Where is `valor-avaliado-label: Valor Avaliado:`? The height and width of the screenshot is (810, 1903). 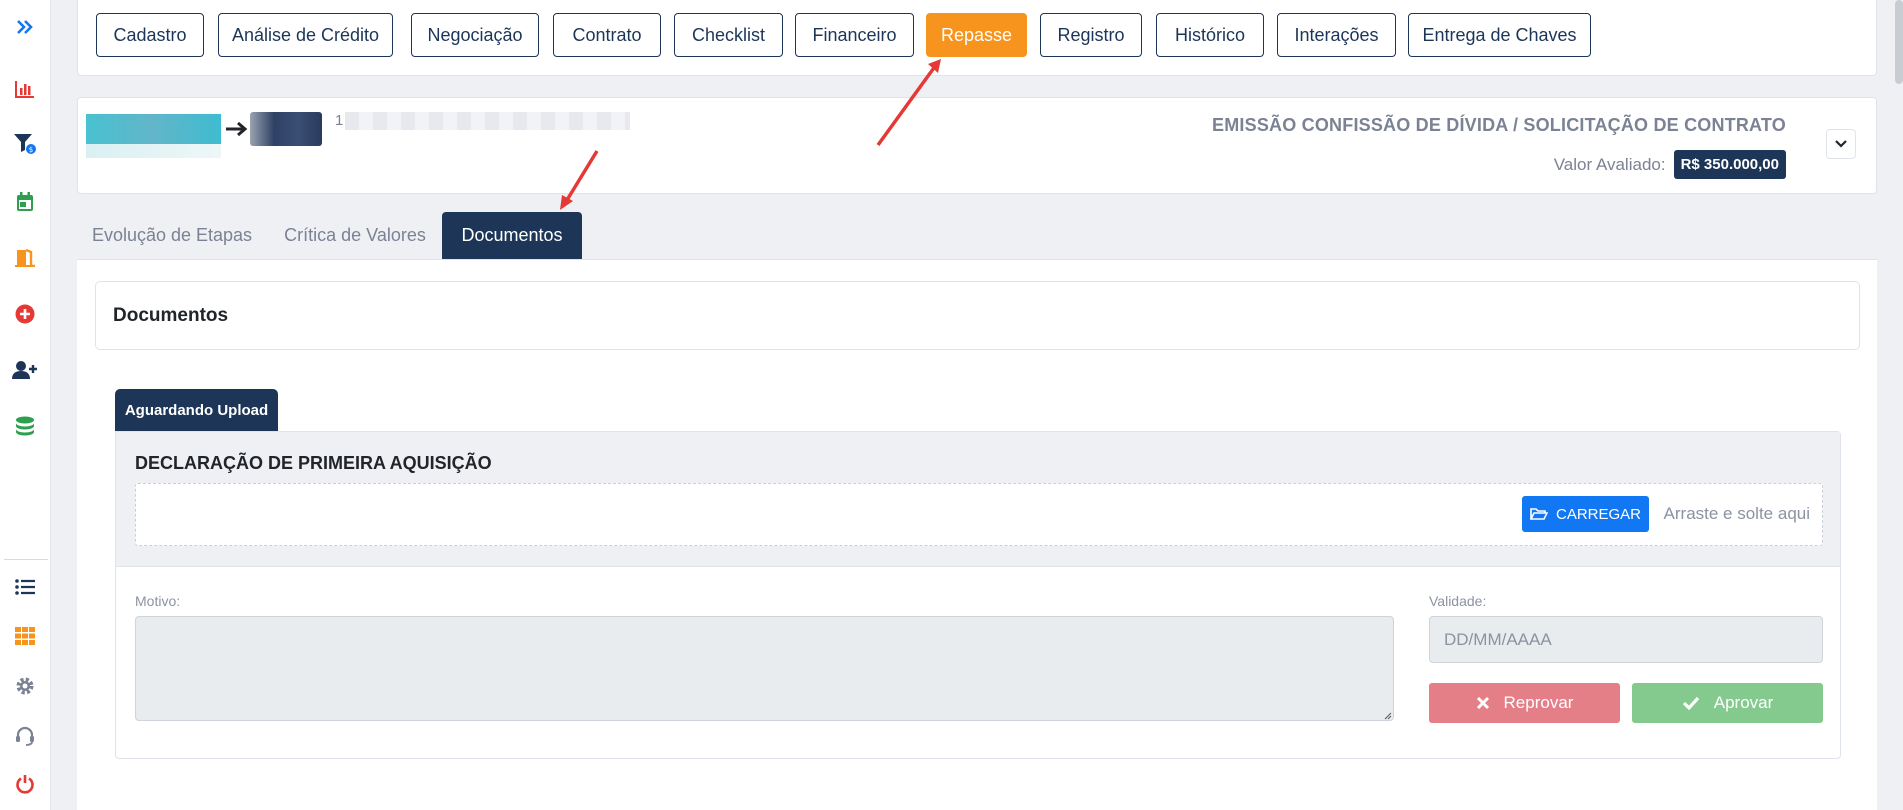 valor-avaliado-label: Valor Avaliado: is located at coordinates (1609, 164).